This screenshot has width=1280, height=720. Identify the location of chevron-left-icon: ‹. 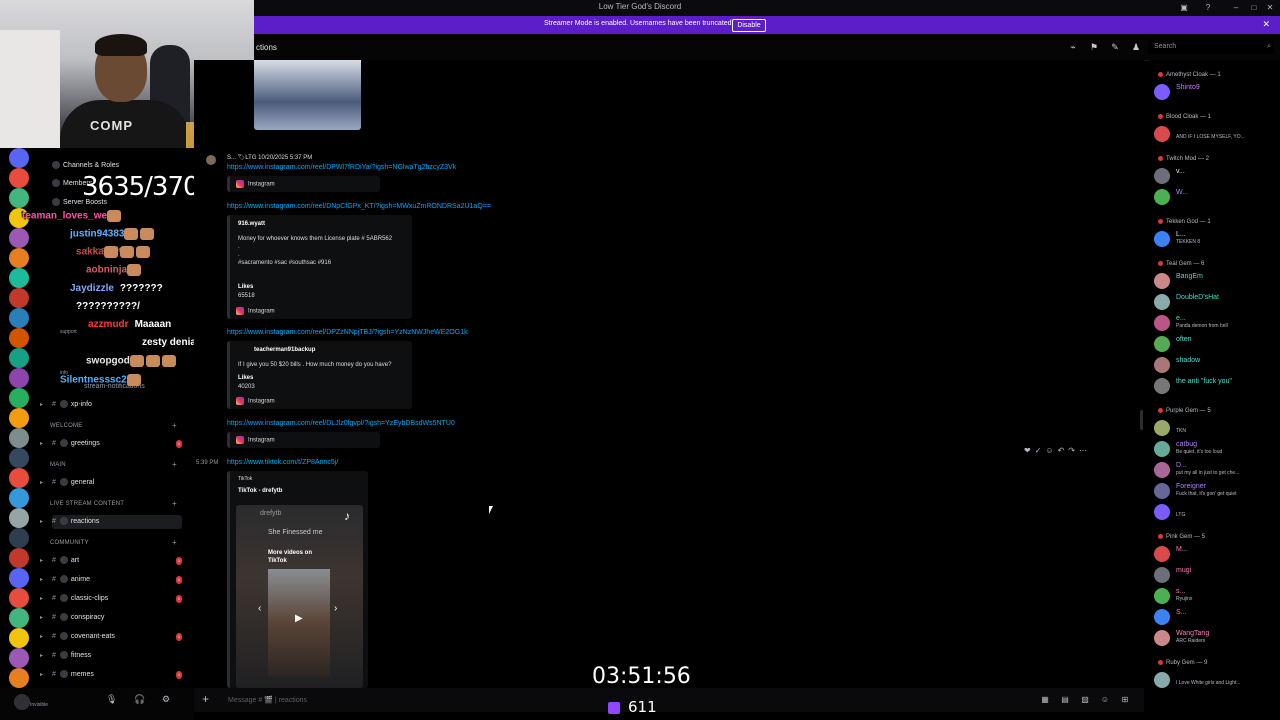
(259, 608).